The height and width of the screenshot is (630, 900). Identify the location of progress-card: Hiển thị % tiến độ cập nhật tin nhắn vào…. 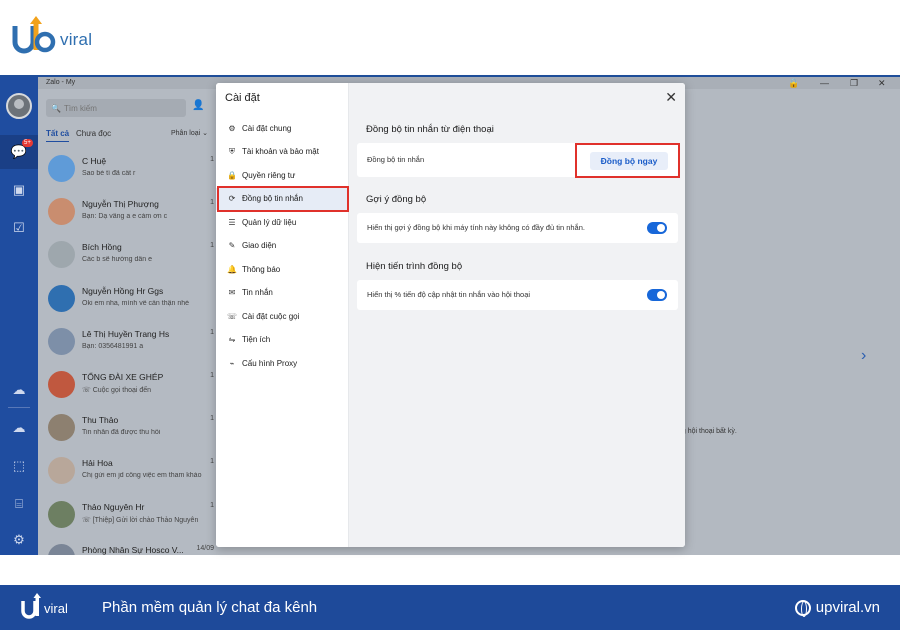
(517, 295).